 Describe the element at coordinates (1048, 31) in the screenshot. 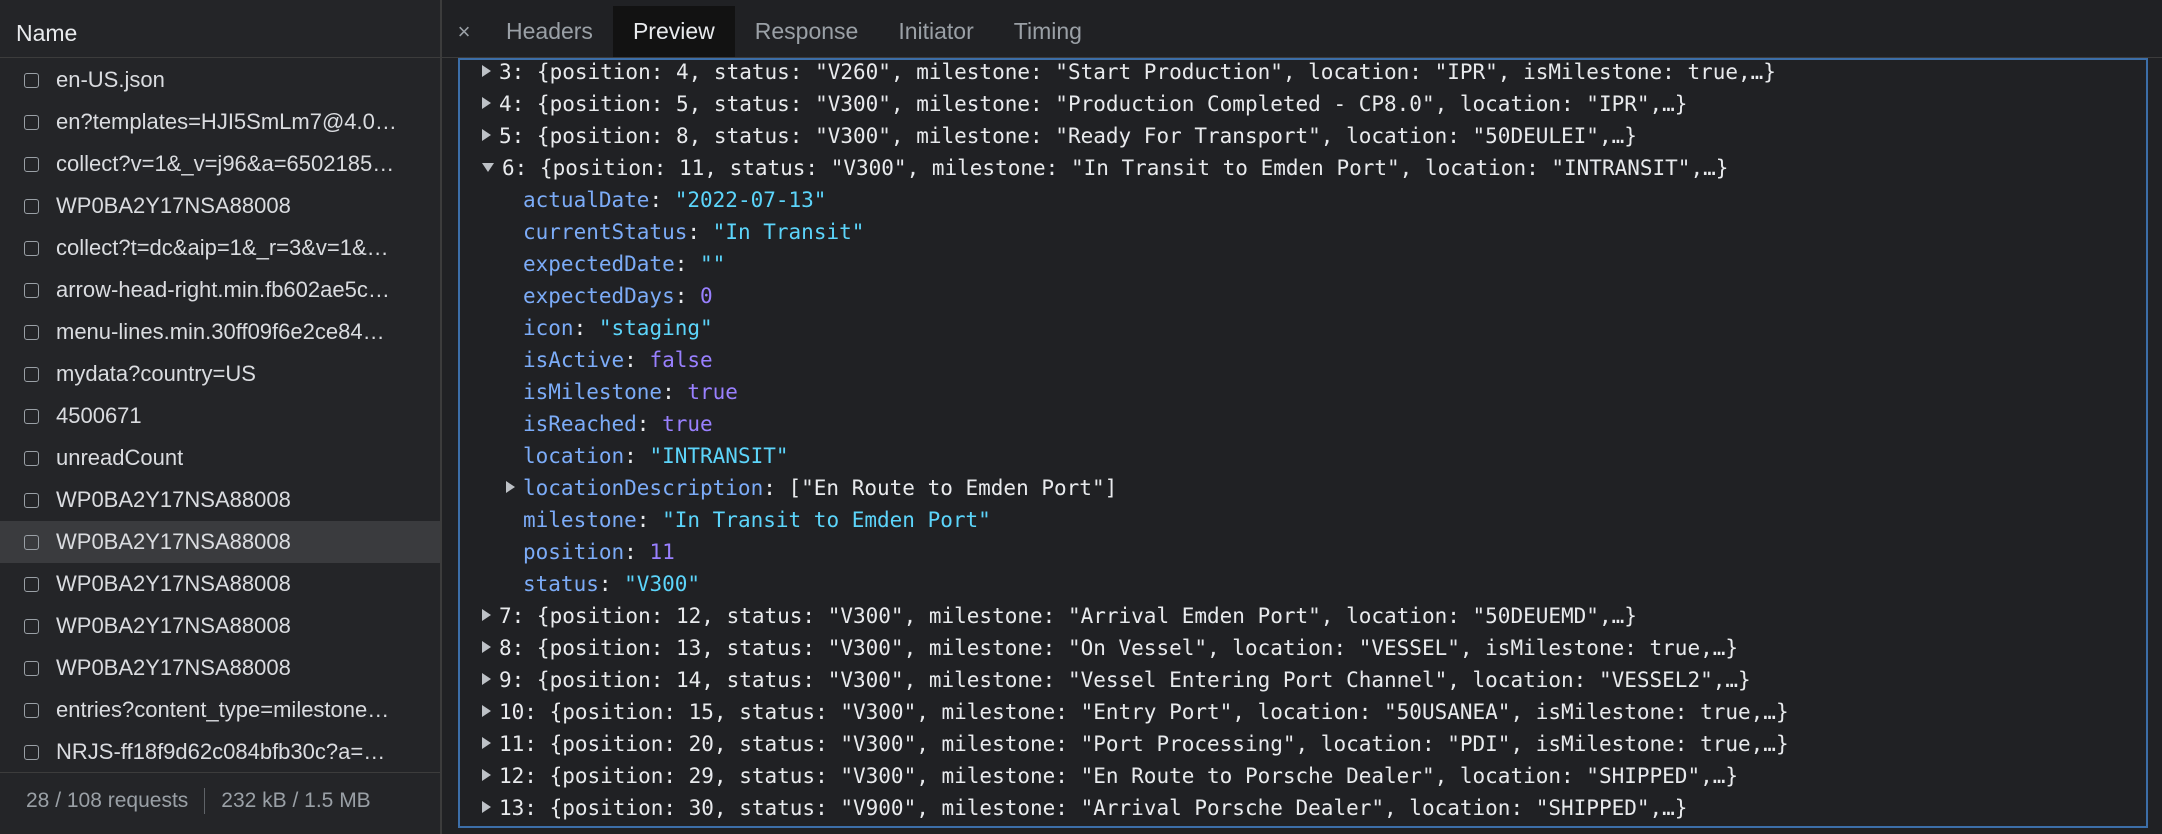

I see `tab-timing: Timing` at that location.